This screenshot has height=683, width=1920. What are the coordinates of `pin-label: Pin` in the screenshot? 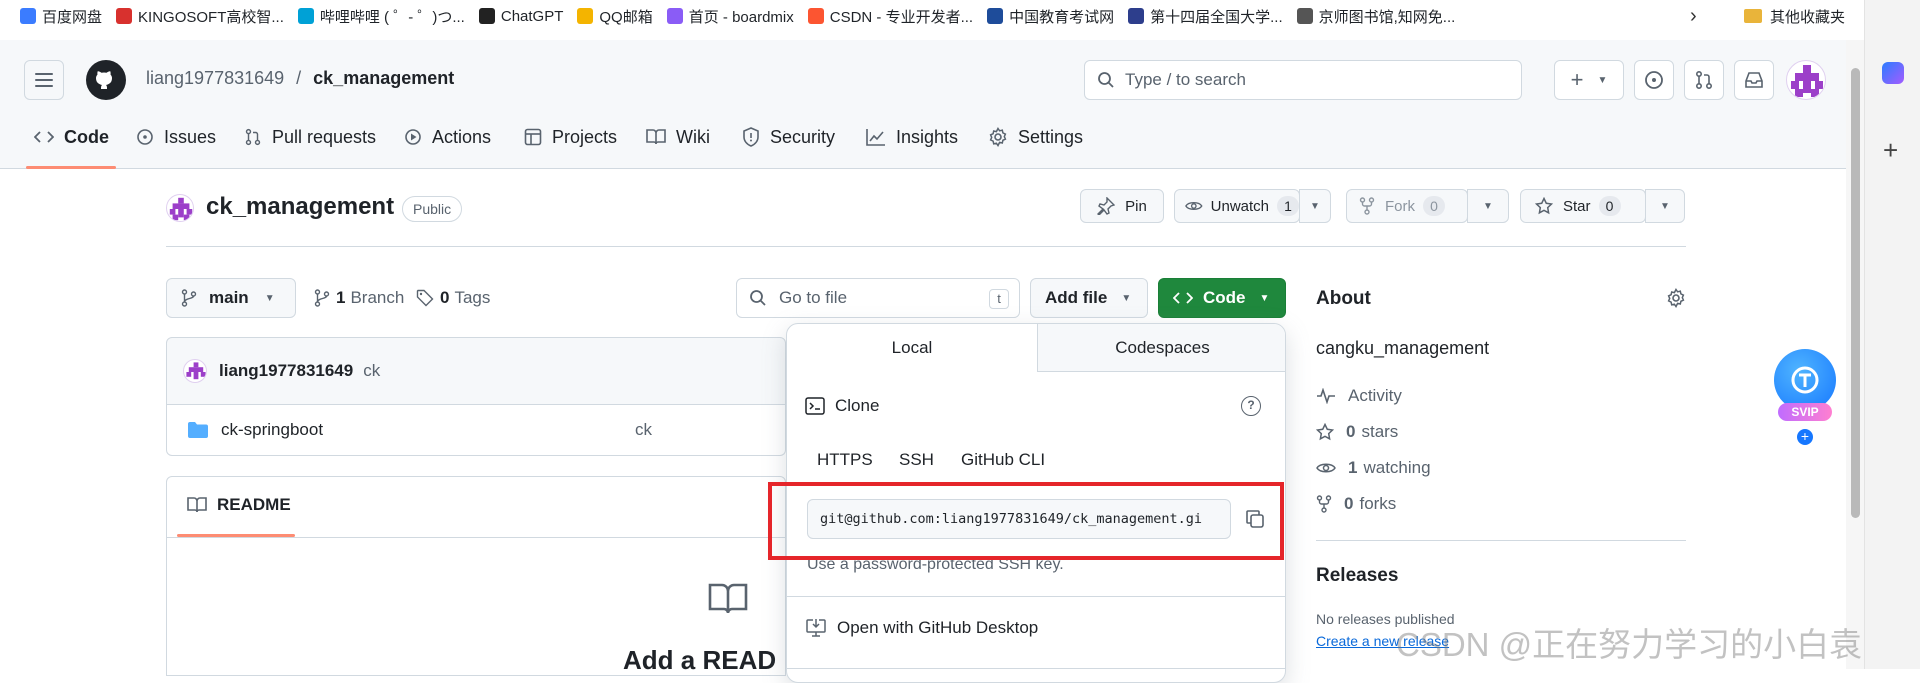 It's located at (1136, 206).